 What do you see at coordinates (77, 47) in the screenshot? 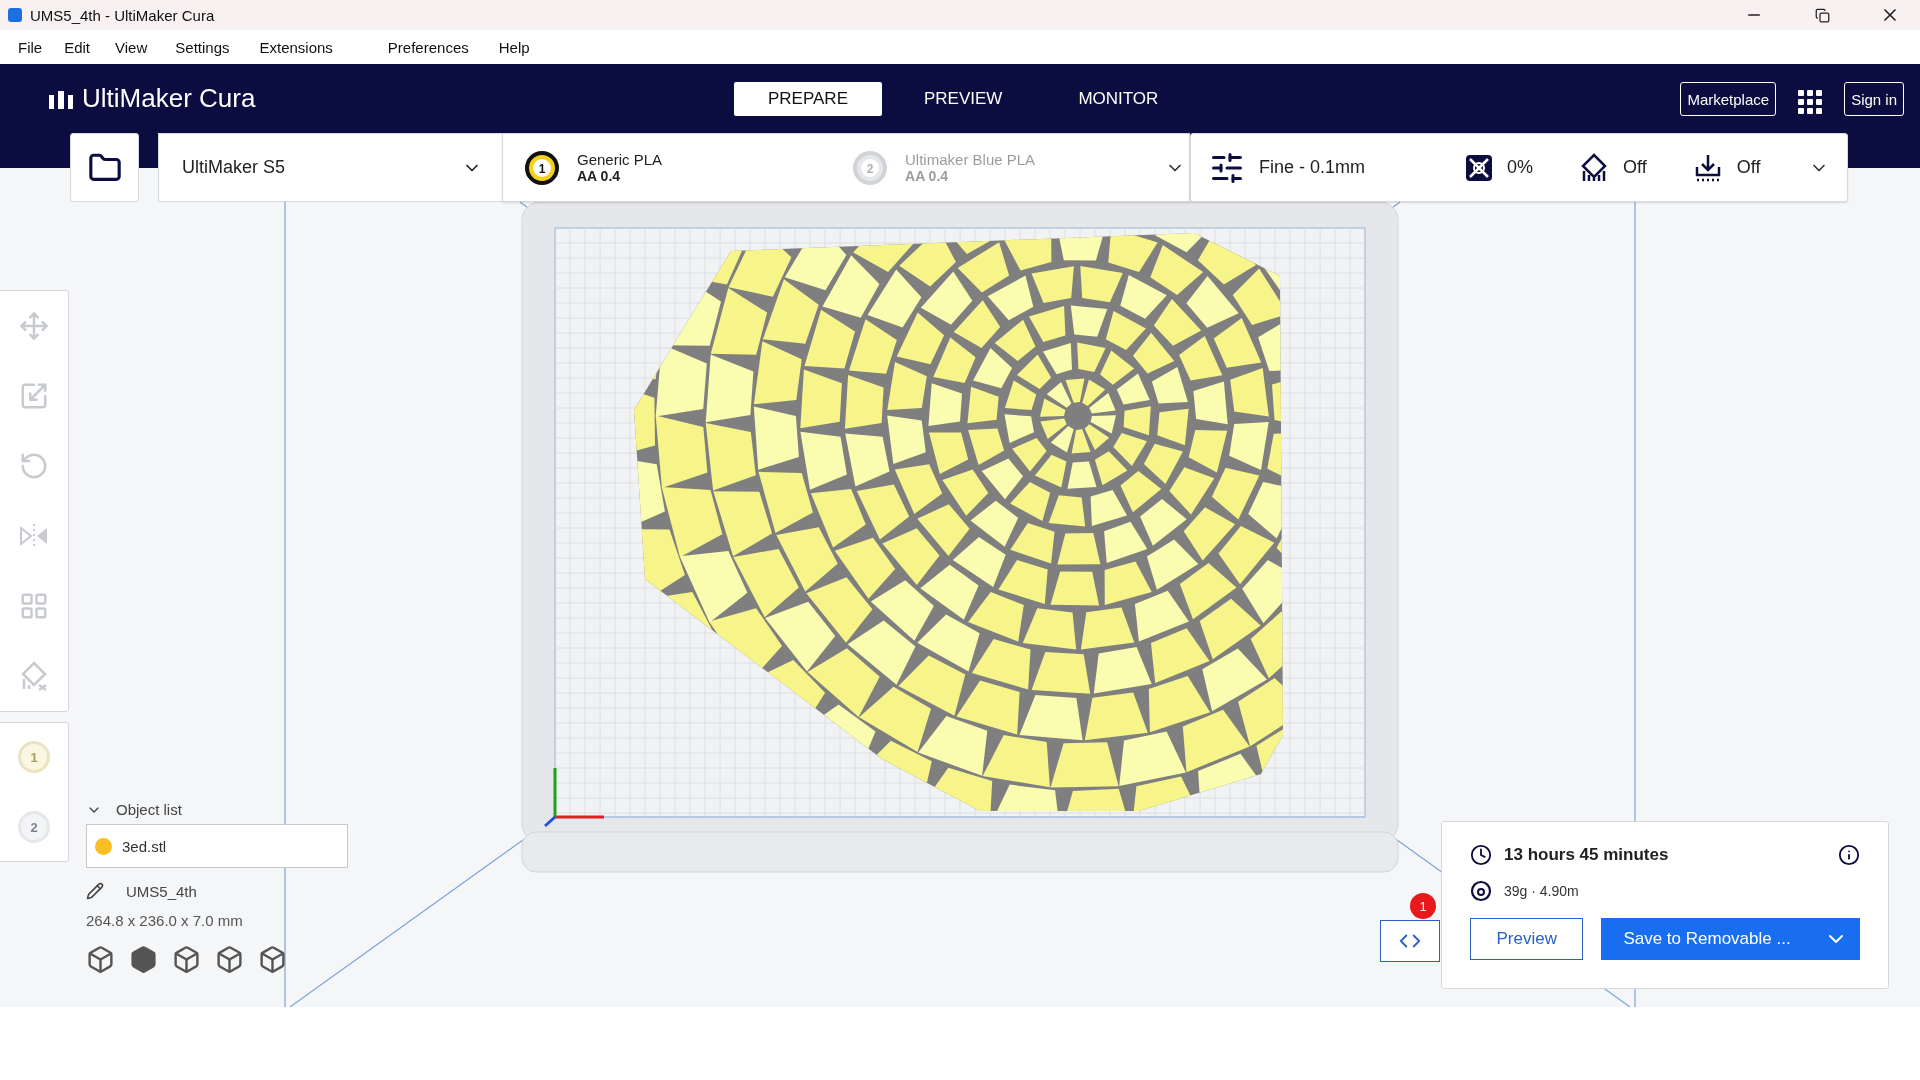
I see `menu-item: Edit` at bounding box center [77, 47].